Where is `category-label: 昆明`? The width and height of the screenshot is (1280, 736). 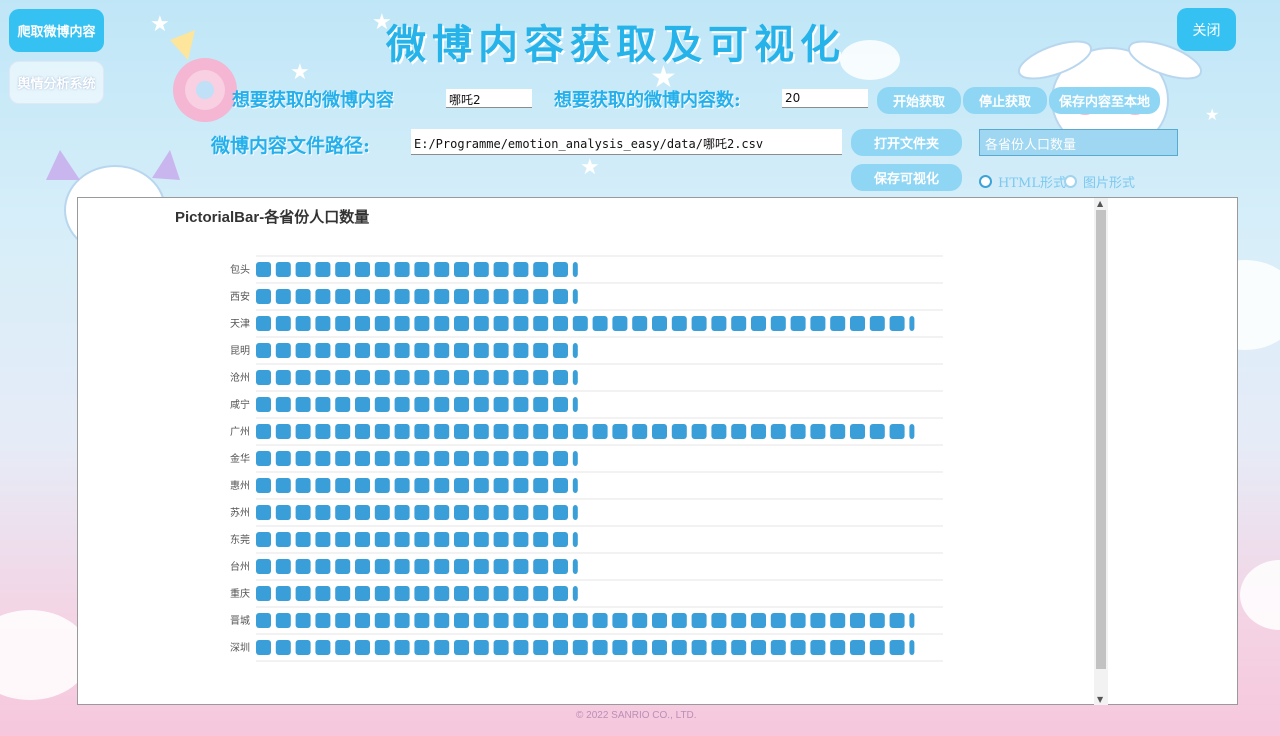 category-label: 昆明 is located at coordinates (240, 351).